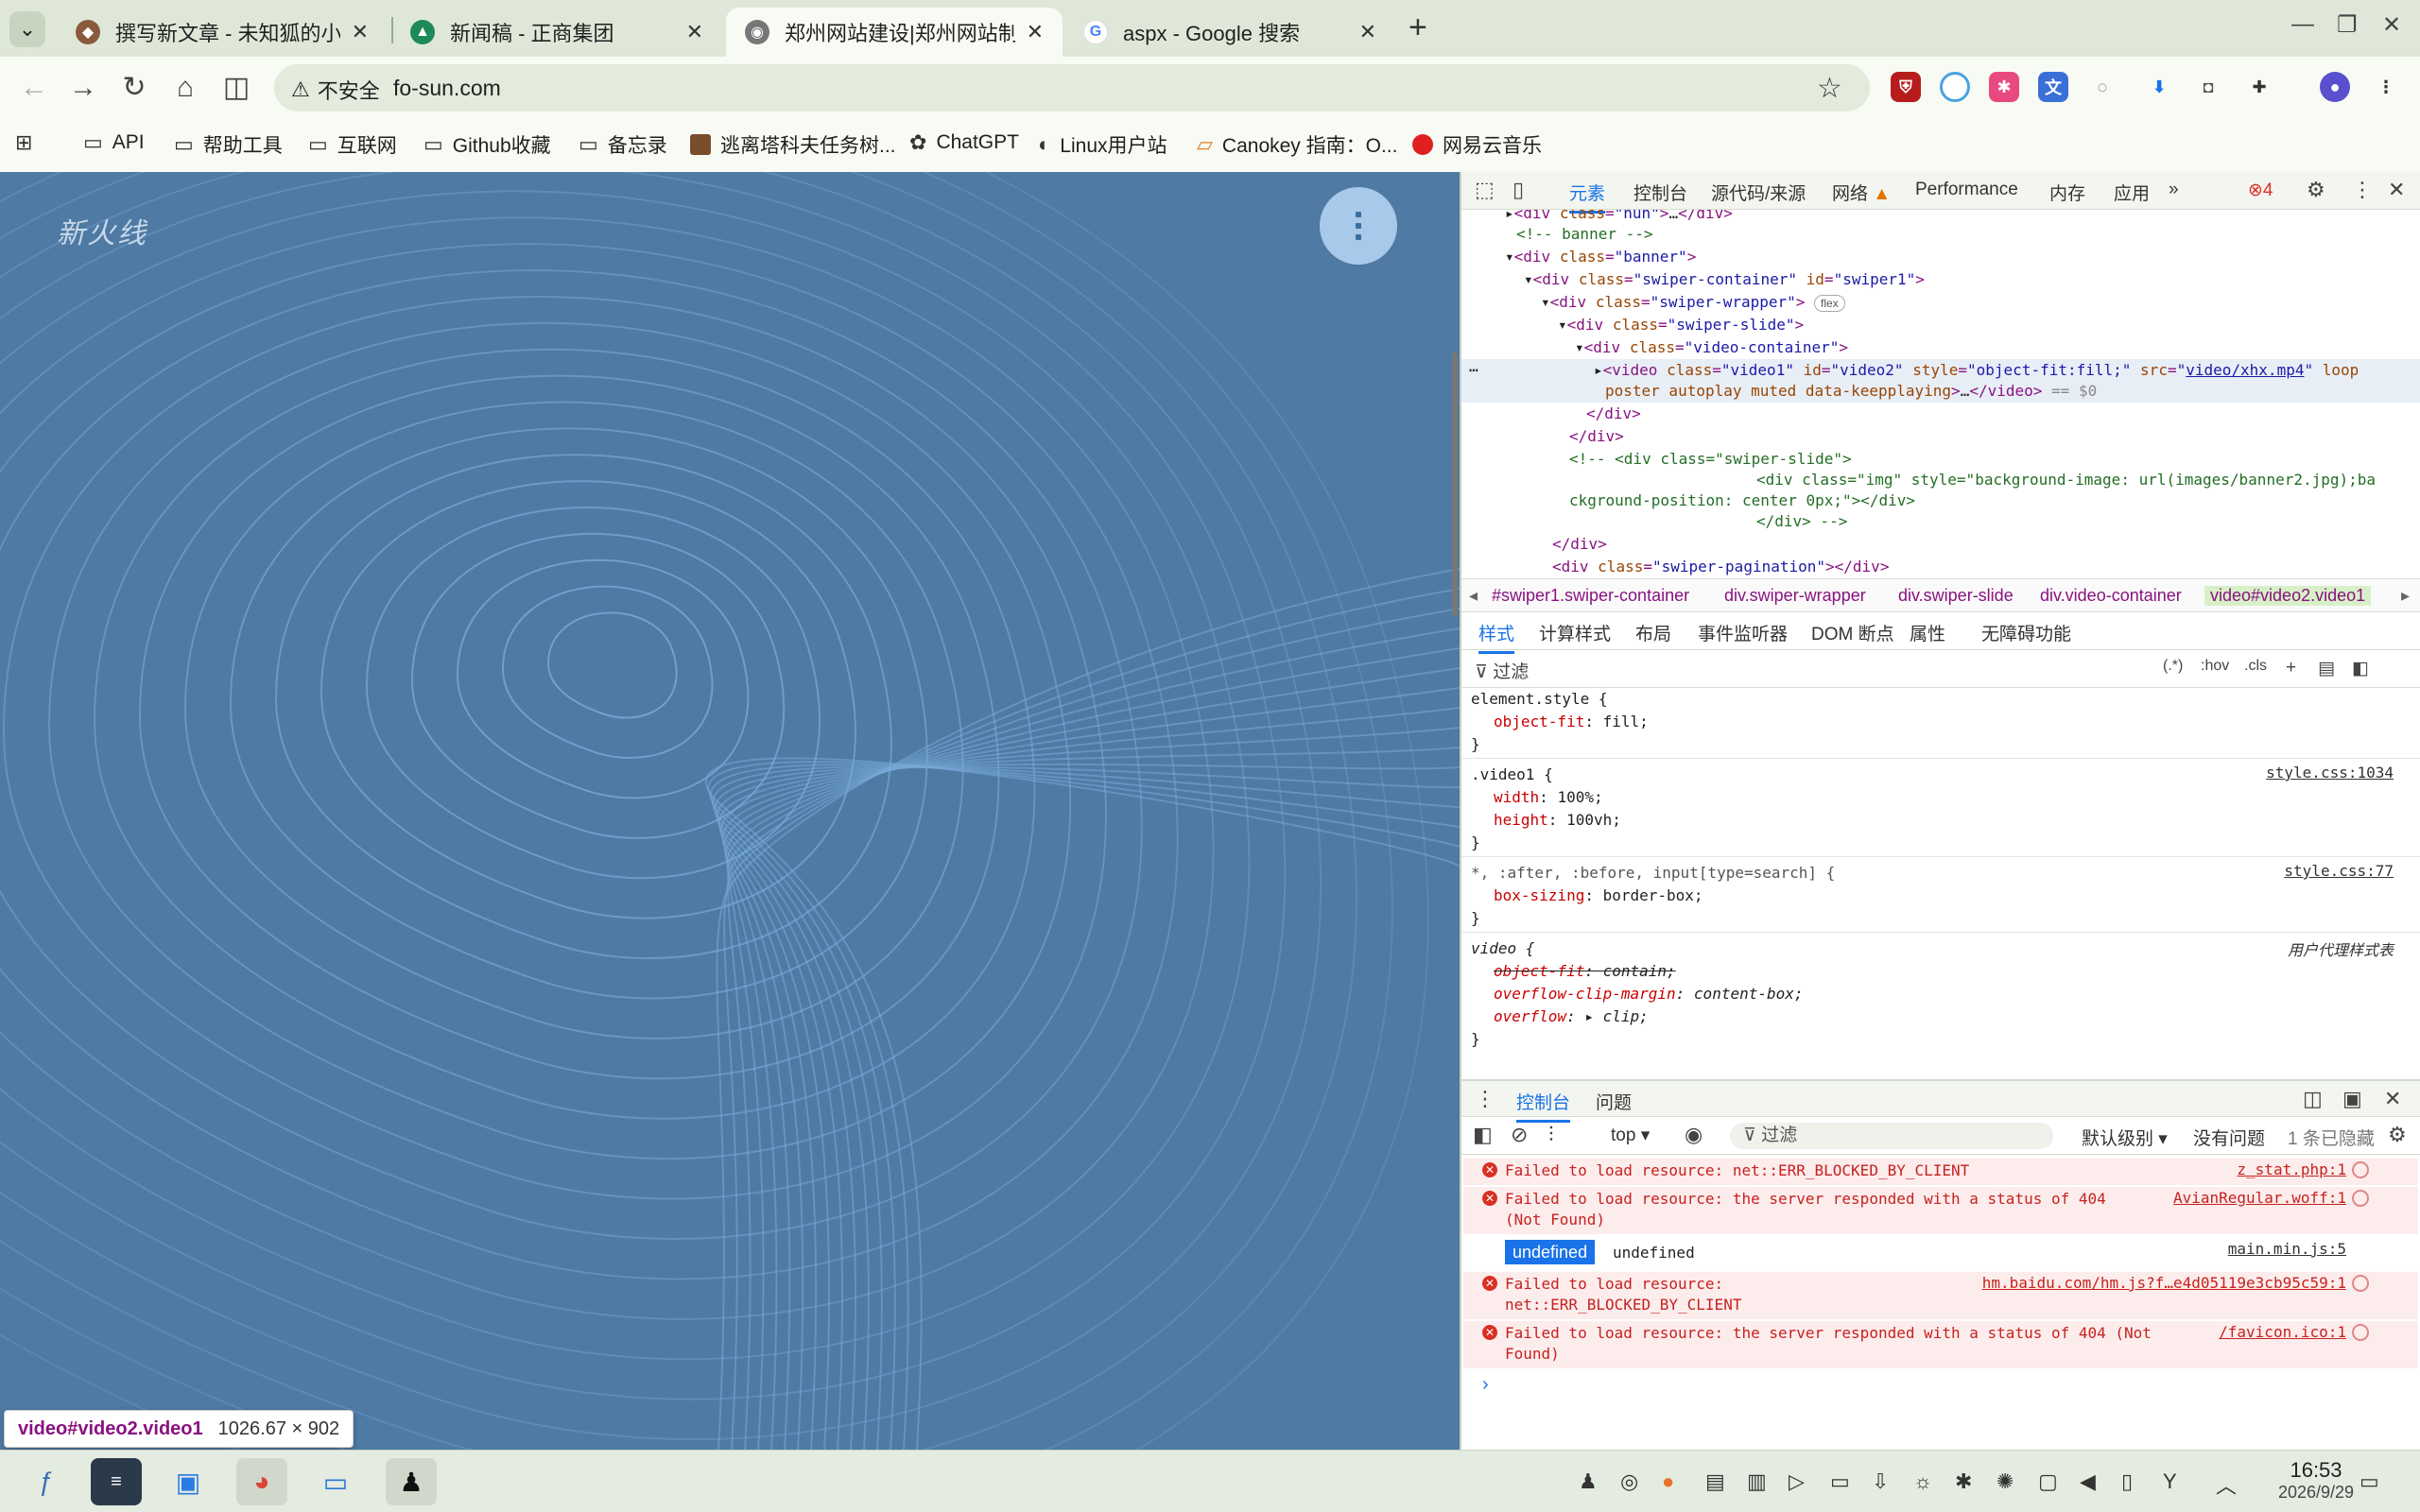  Describe the element at coordinates (261, 1481) in the screenshot. I see `chrome-icon: ◕` at that location.